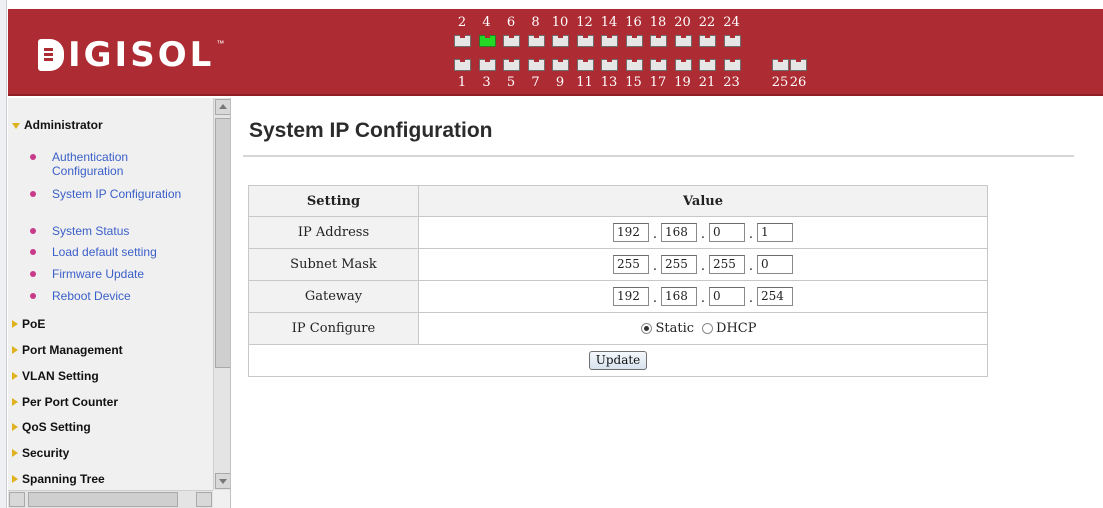  What do you see at coordinates (682, 22) in the screenshot?
I see `port-number-label: 20` at bounding box center [682, 22].